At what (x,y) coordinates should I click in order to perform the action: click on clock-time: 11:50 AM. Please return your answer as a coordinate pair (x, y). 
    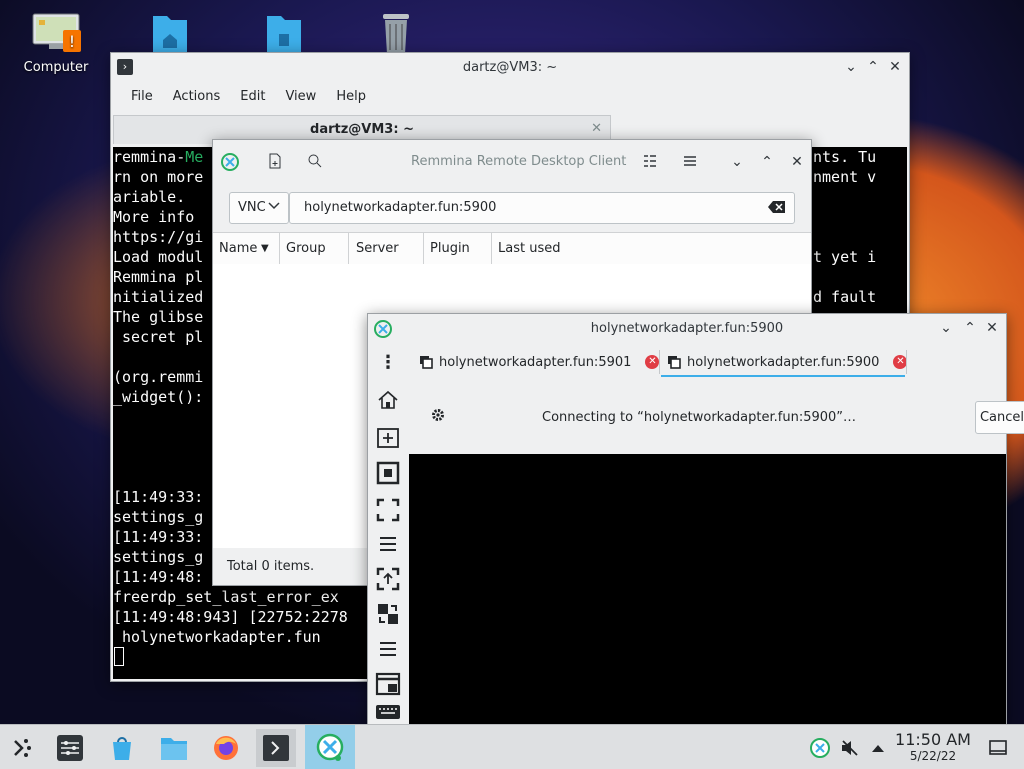
    Looking at the image, I should click on (933, 739).